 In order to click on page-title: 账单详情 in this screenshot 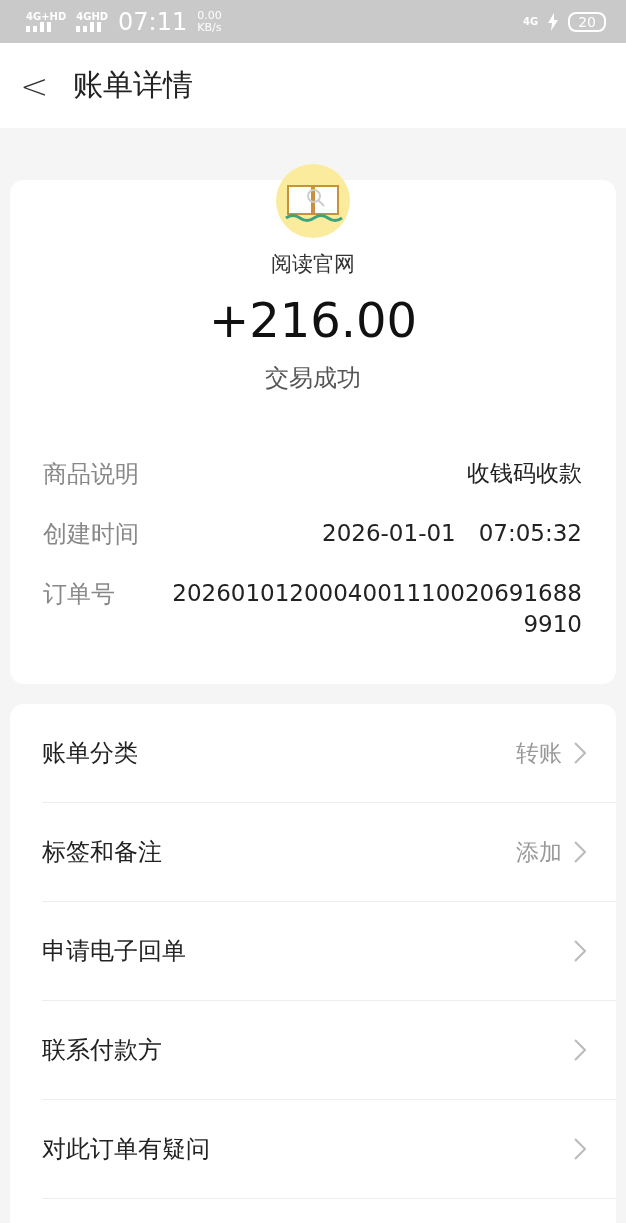, I will do `click(132, 85)`.